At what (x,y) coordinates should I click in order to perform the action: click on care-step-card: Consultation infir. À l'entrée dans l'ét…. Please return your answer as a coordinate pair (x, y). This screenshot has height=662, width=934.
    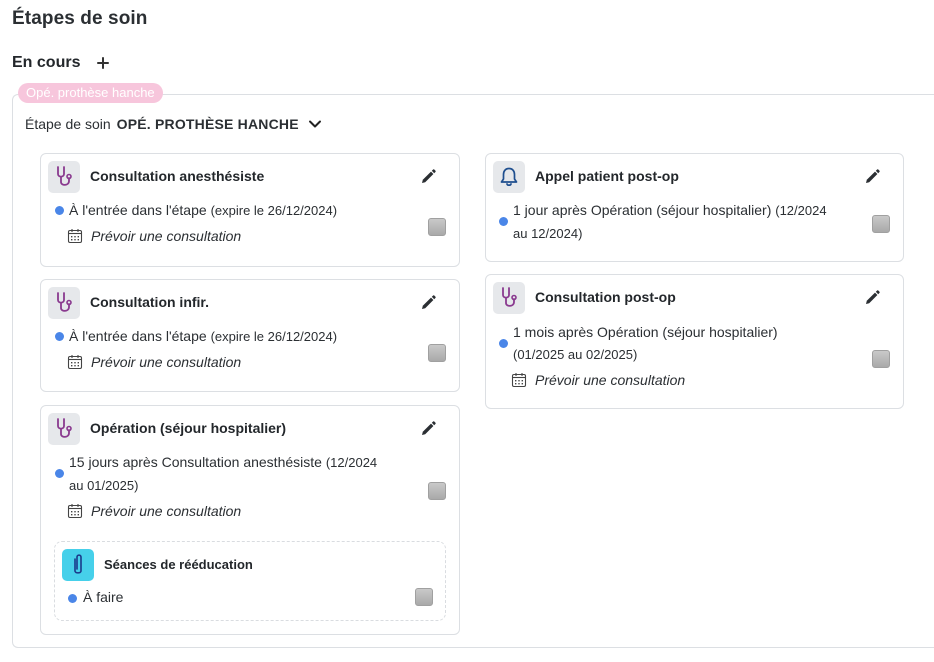
    Looking at the image, I should click on (250, 335).